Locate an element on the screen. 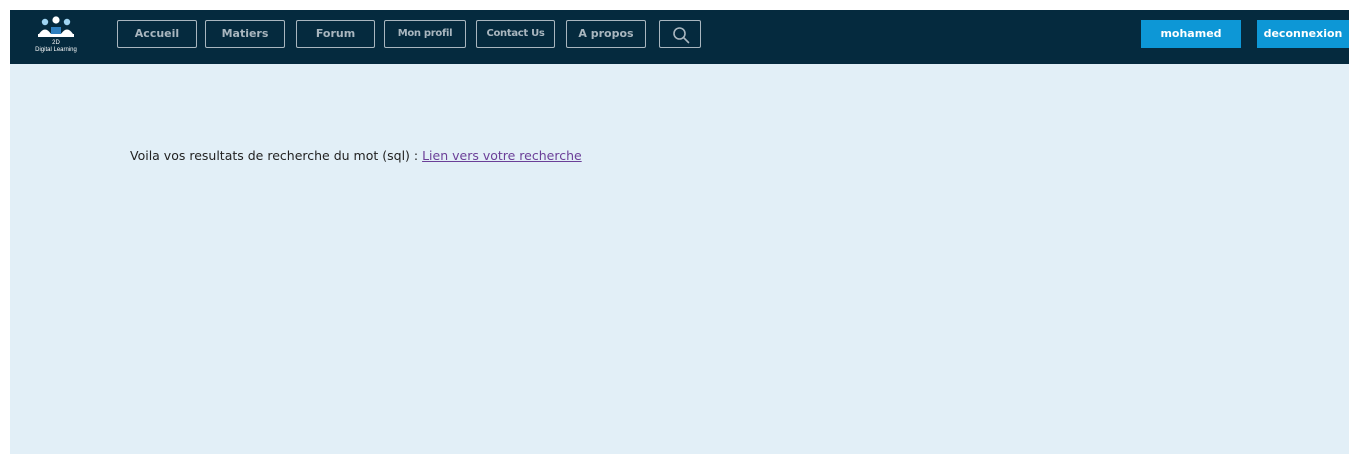 The width and height of the screenshot is (1349, 454). brand-name: Digital Learning is located at coordinates (56, 50).